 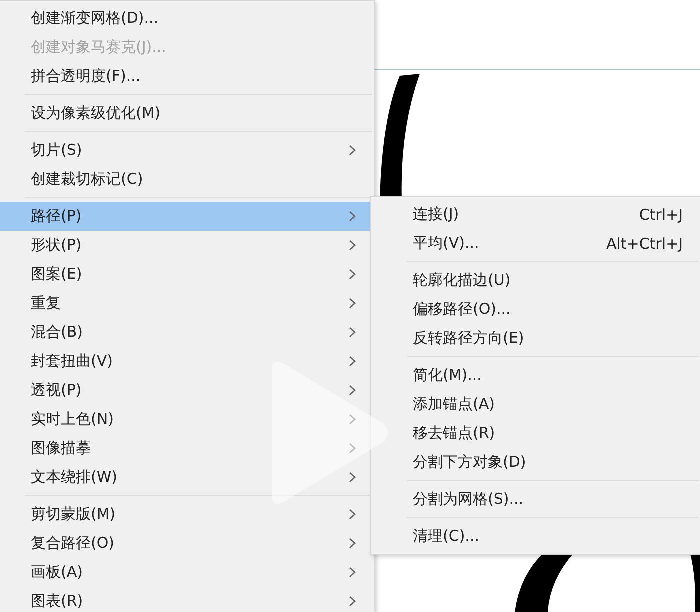 What do you see at coordinates (187, 514) in the screenshot?
I see `menu-item: 剪切蒙版(M)` at bounding box center [187, 514].